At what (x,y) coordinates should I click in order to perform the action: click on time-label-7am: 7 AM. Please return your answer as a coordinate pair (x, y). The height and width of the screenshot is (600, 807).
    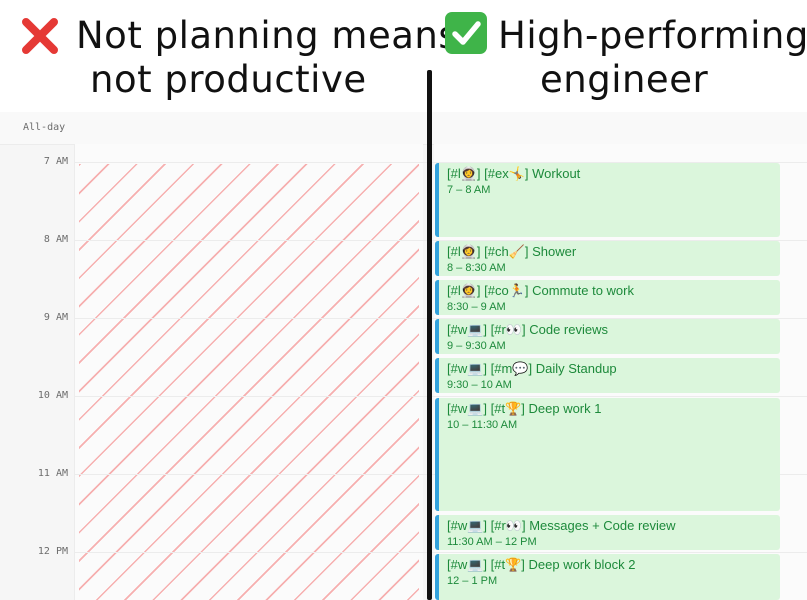
    Looking at the image, I should click on (55, 161).